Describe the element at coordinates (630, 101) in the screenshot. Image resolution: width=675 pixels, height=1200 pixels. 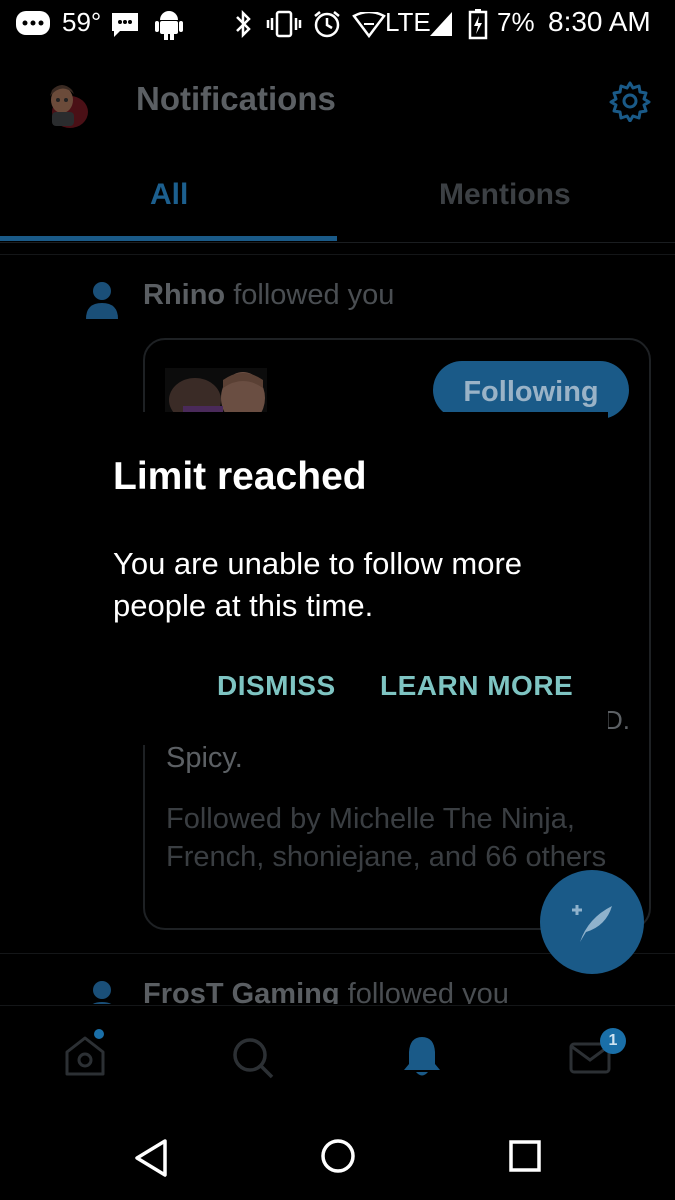
I see `settings-gear-icon` at that location.